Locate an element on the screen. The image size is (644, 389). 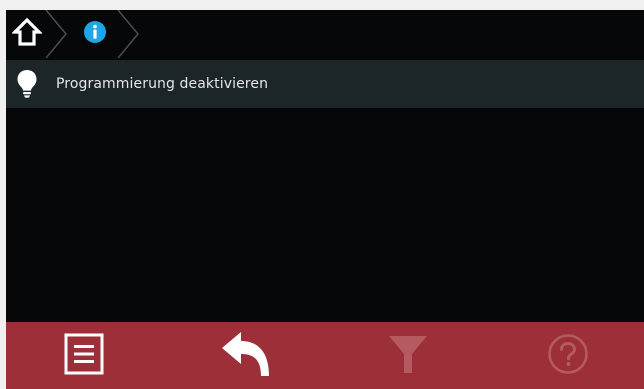
help-icon is located at coordinates (568, 356).